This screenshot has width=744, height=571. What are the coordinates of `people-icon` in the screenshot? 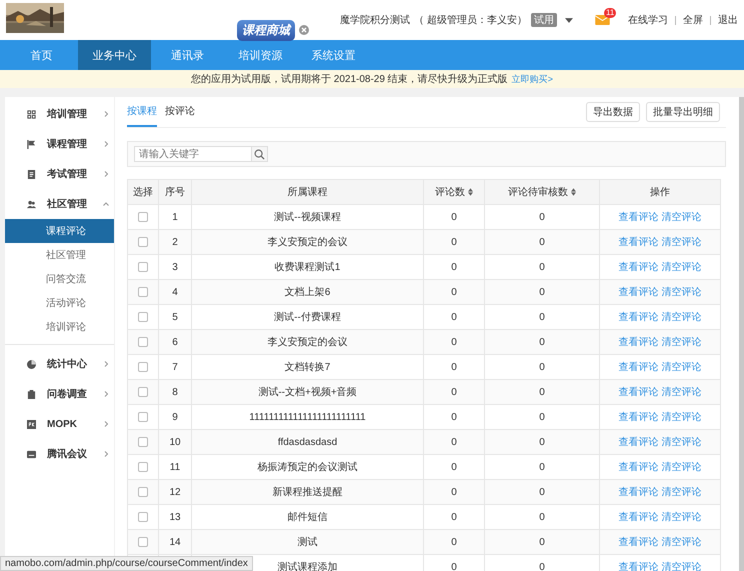 It's located at (31, 204).